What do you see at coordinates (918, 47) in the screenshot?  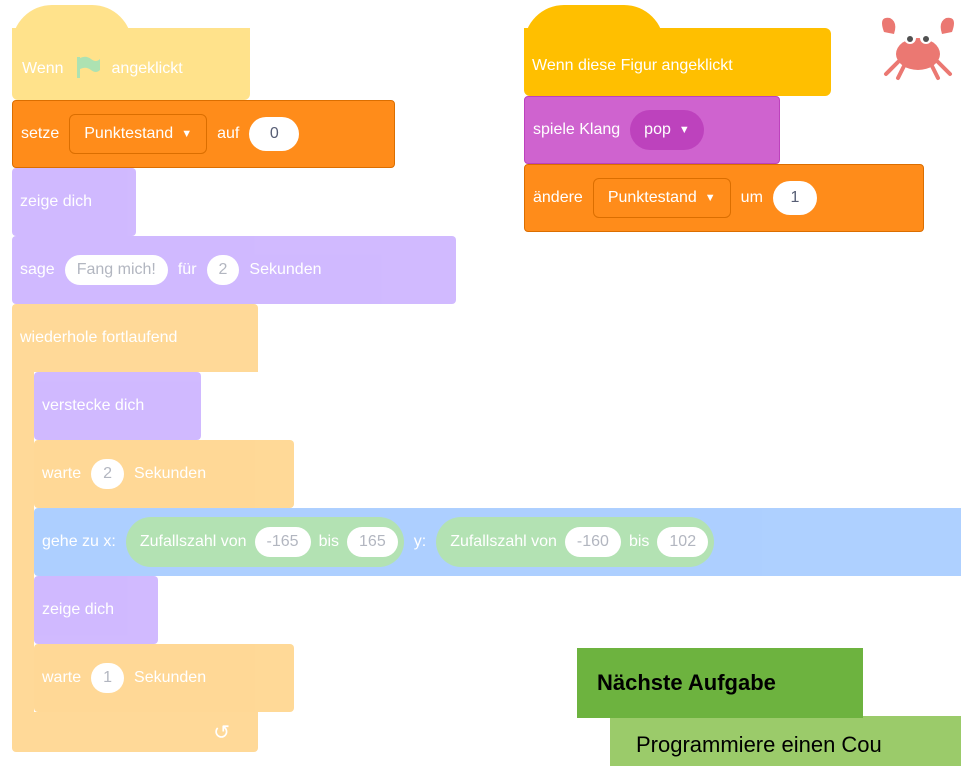 I see `crab-sprite-icon` at bounding box center [918, 47].